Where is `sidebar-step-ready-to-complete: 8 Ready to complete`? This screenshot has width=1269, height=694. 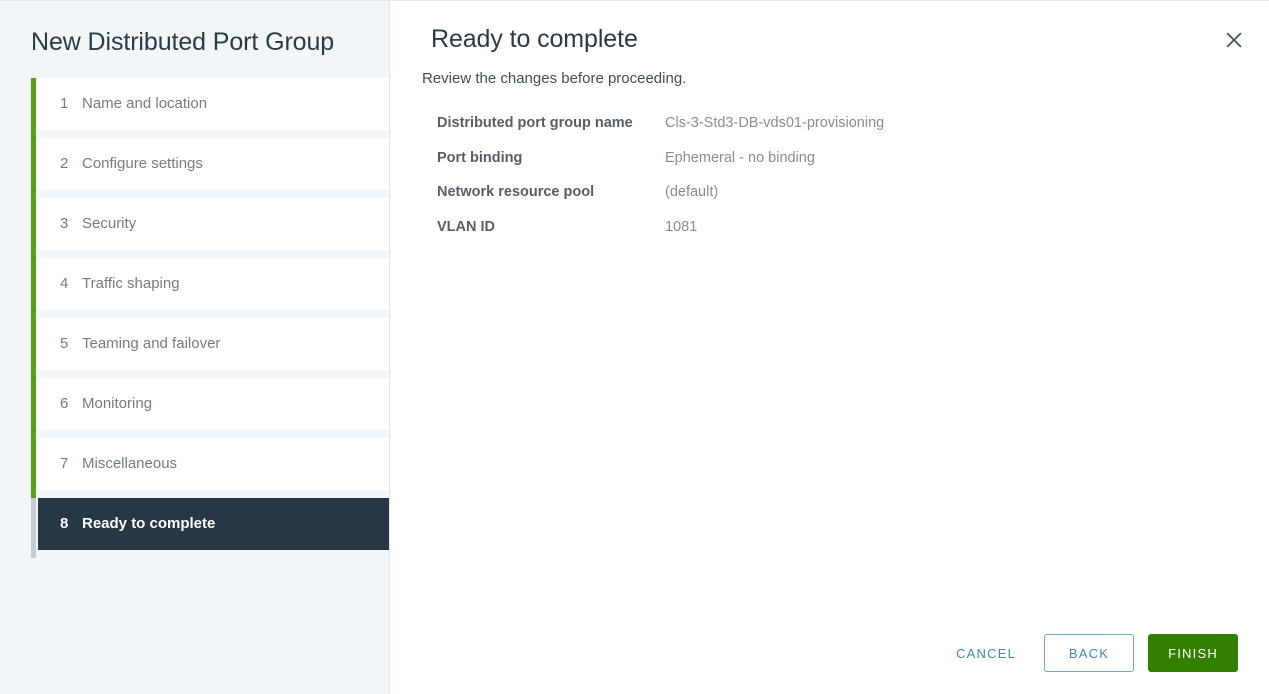
sidebar-step-ready-to-complete: 8 Ready to complete is located at coordinates (213, 523).